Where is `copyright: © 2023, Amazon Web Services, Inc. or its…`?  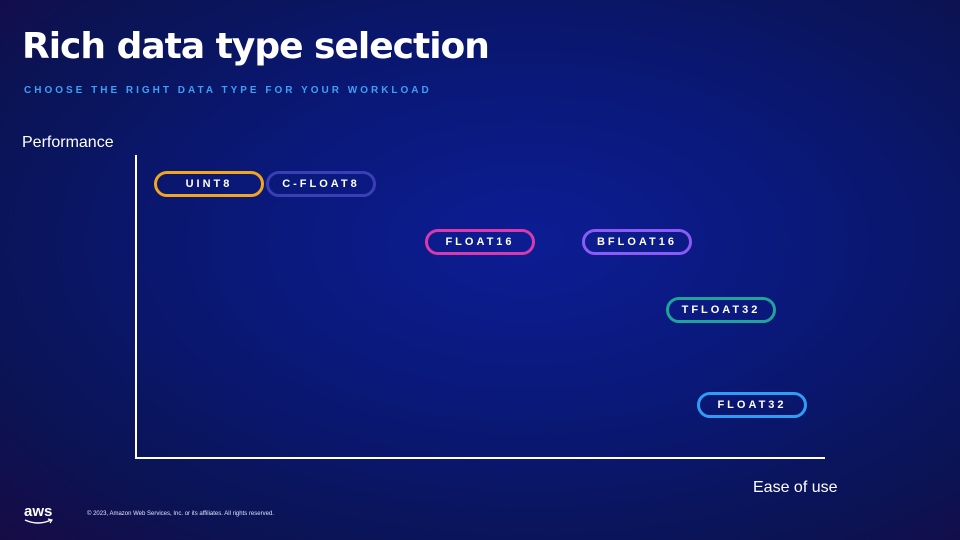
copyright: © 2023, Amazon Web Services, Inc. or its… is located at coordinates (180, 514).